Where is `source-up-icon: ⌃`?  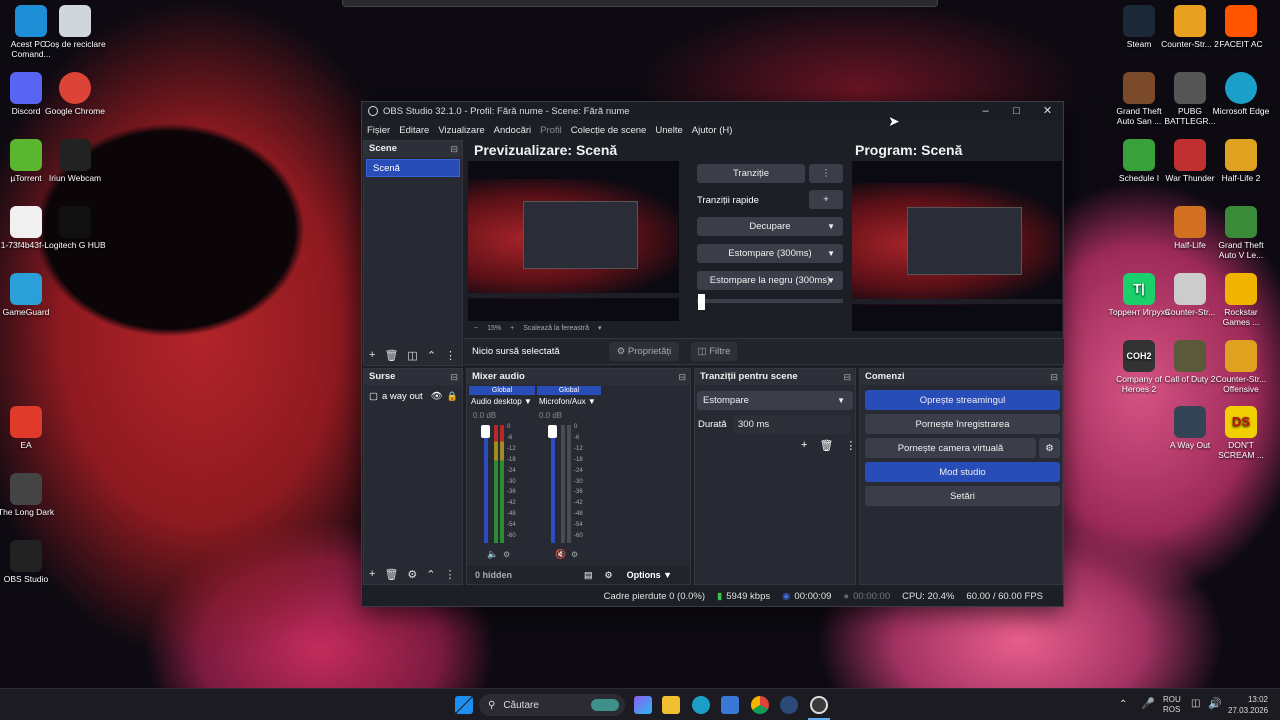
source-up-icon: ⌃ is located at coordinates (430, 574).